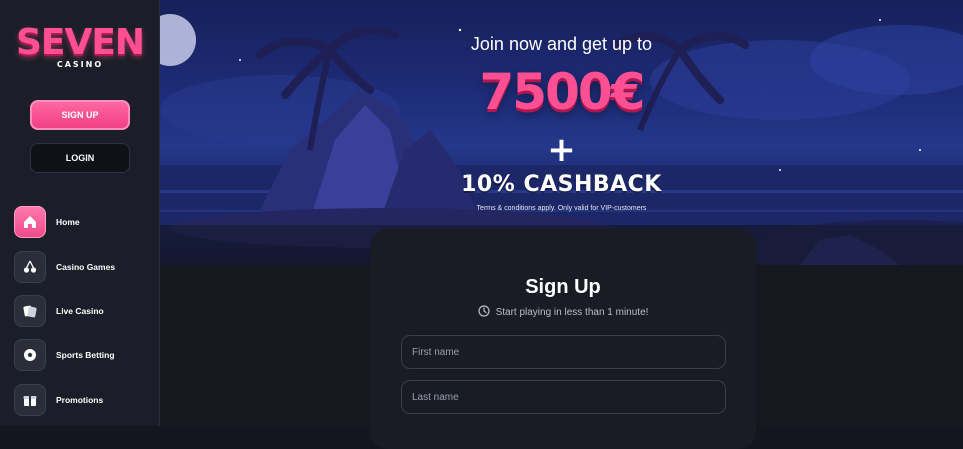  I want to click on sidebar-item-live-casino: Live Casino, so click(84, 311).